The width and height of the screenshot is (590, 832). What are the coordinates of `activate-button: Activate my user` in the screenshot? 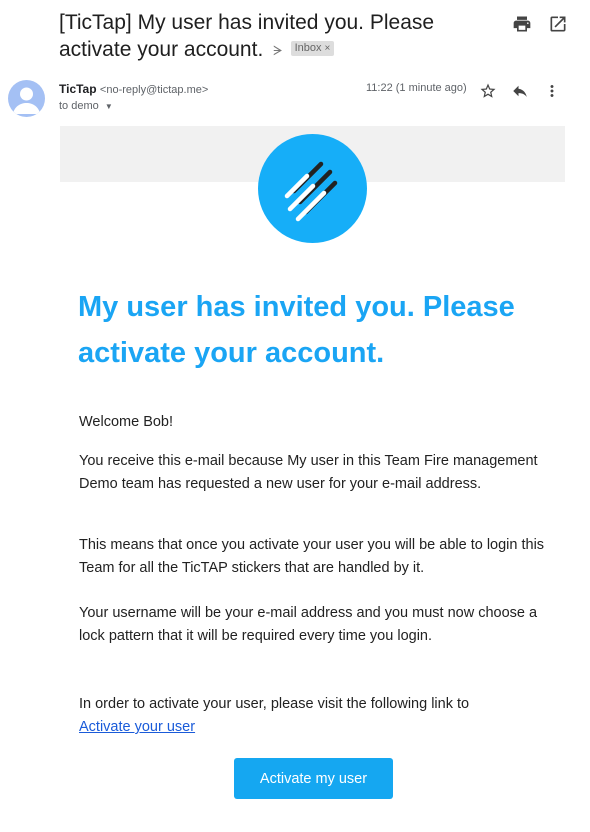 It's located at (313, 778).